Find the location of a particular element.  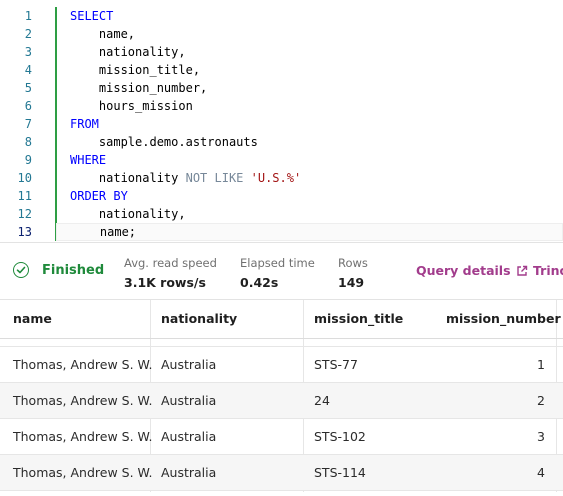

cell-mission-number: 2 is located at coordinates (541, 400).